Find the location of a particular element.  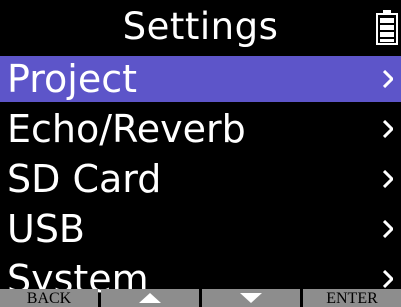

enter-button: ENTER is located at coordinates (352, 298).